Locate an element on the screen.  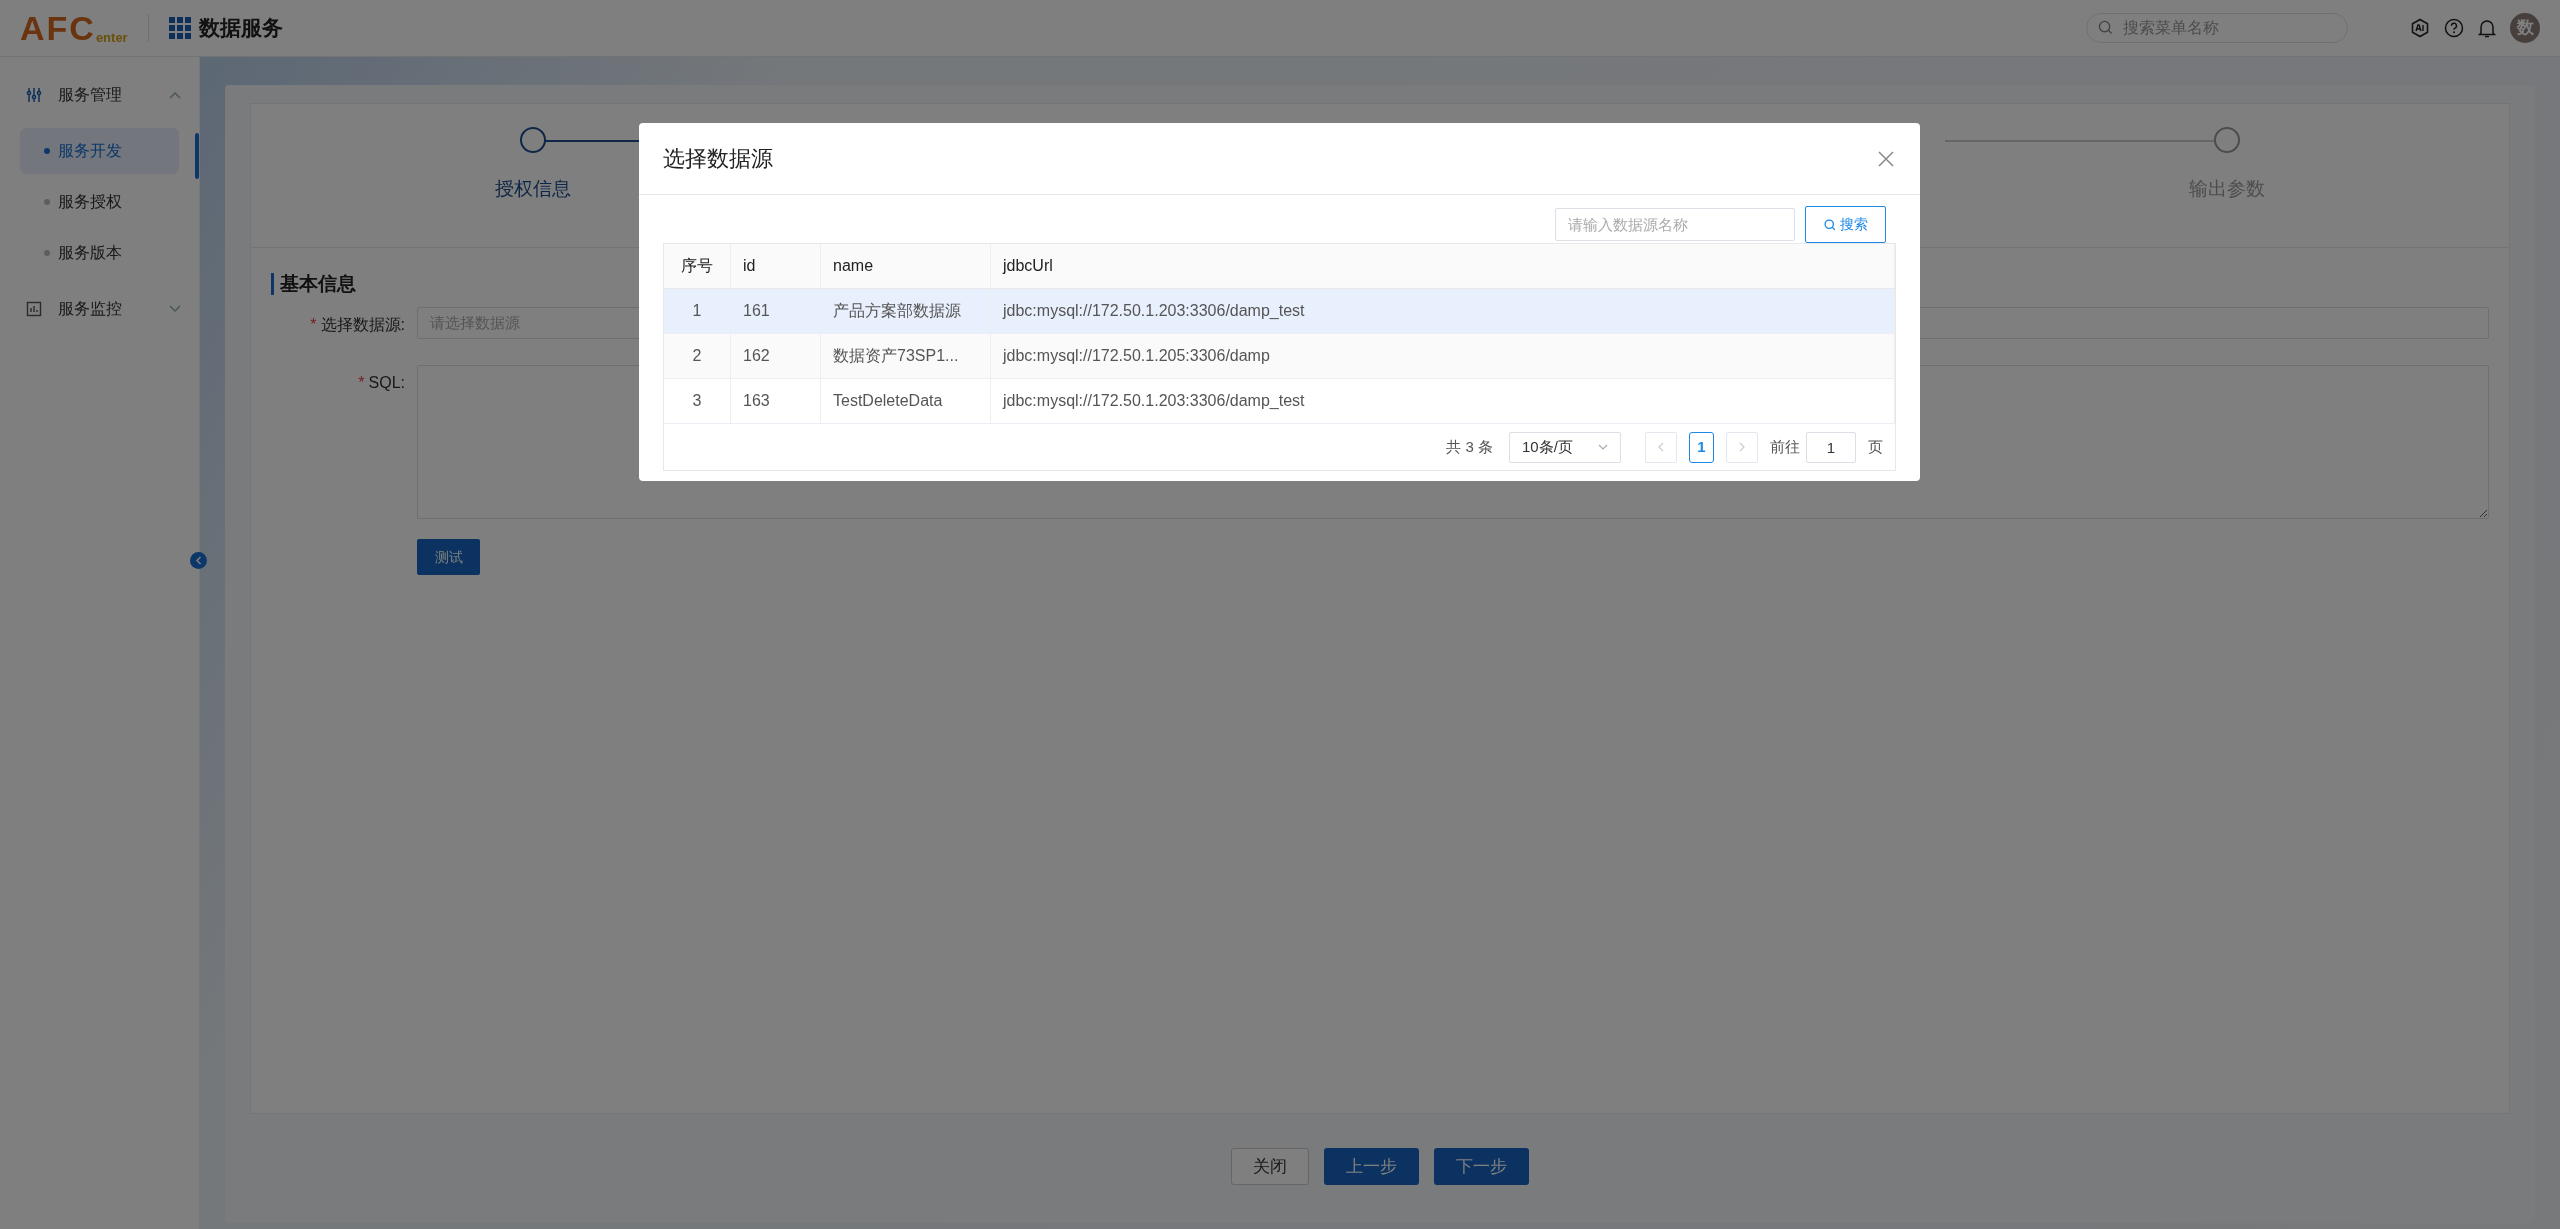
menu-group: 服务监控 is located at coordinates (99, 309).